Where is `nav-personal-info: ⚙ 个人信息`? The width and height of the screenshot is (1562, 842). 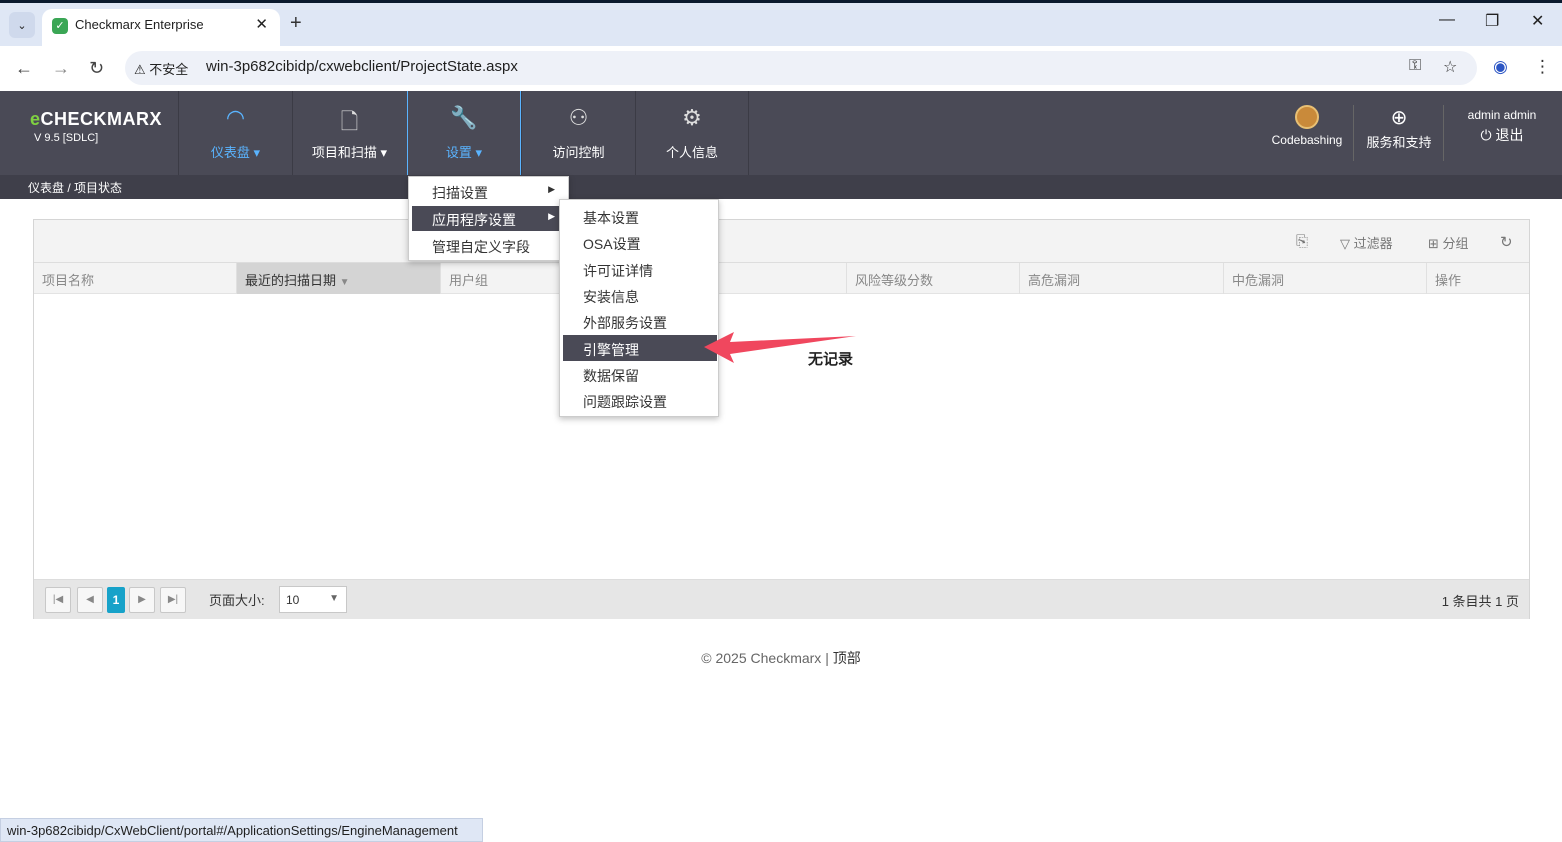 nav-personal-info: ⚙ 个人信息 is located at coordinates (692, 133).